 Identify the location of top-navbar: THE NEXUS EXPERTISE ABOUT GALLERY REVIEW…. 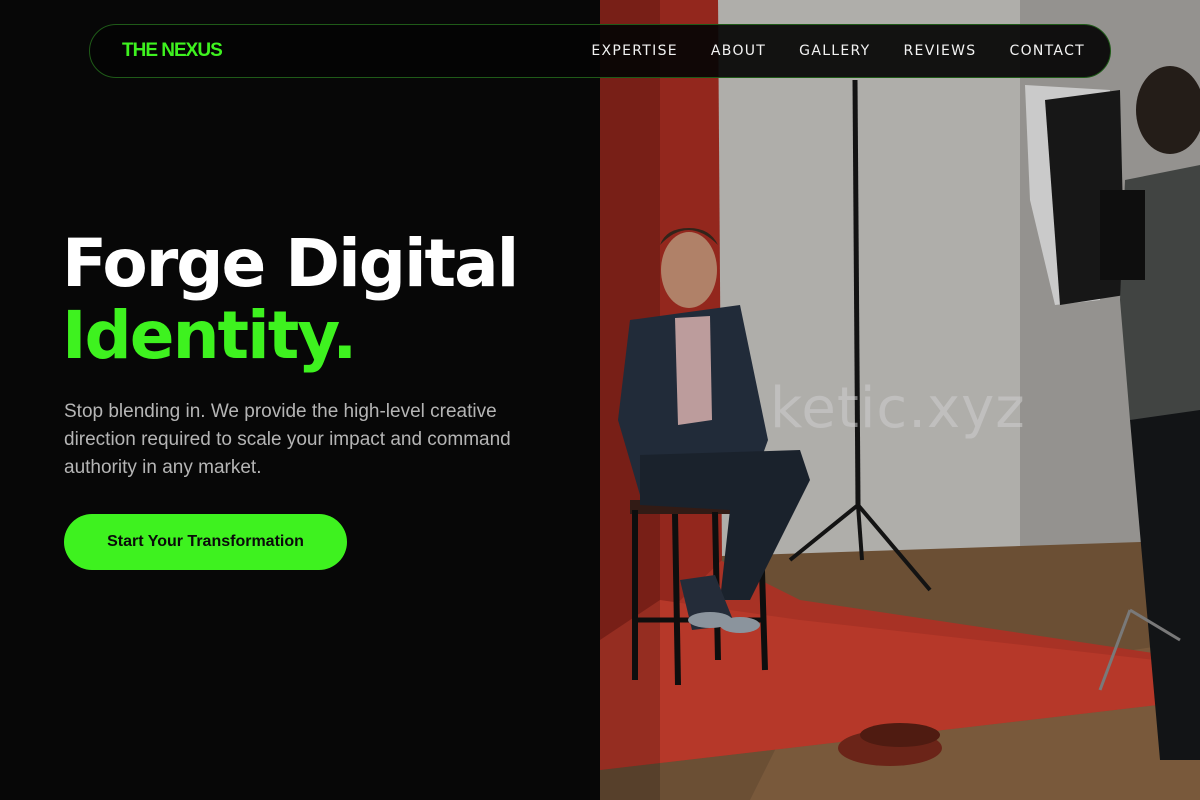
(600, 51).